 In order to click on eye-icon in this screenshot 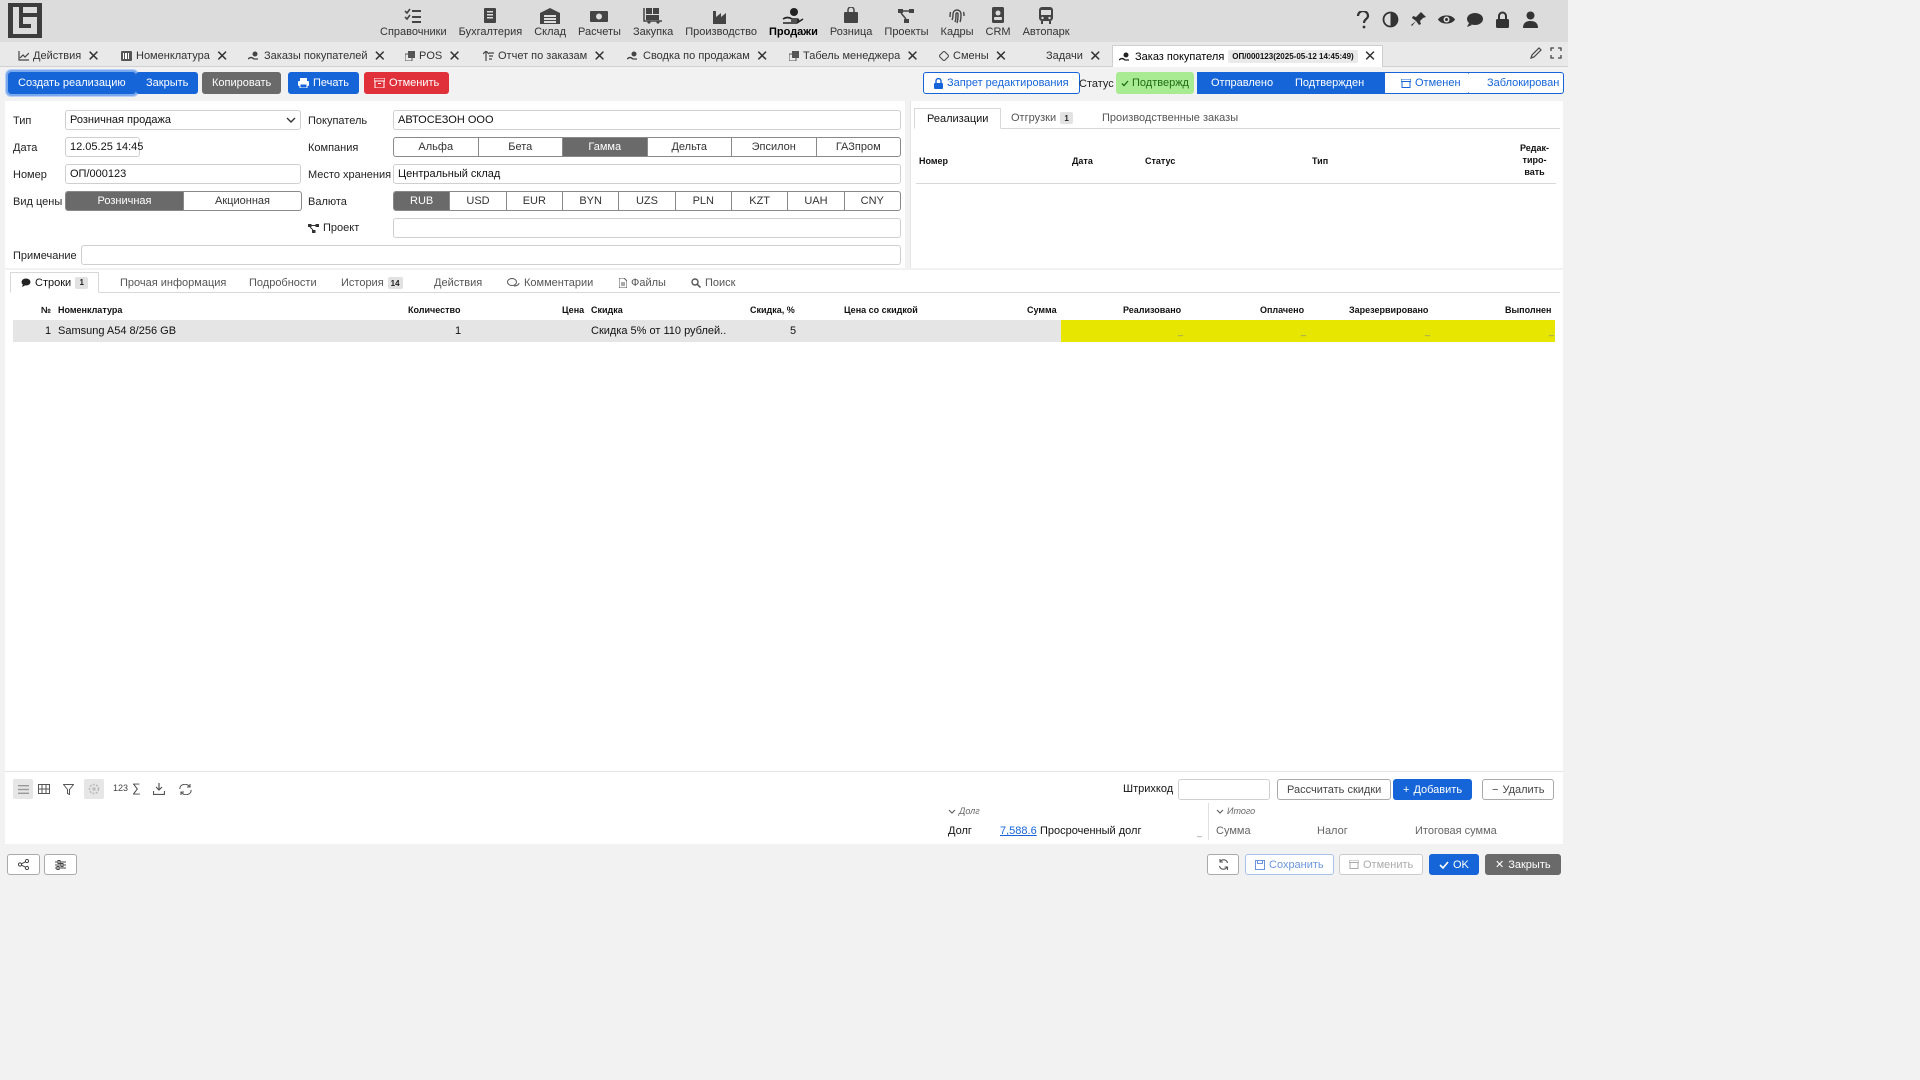, I will do `click(1446, 19)`.